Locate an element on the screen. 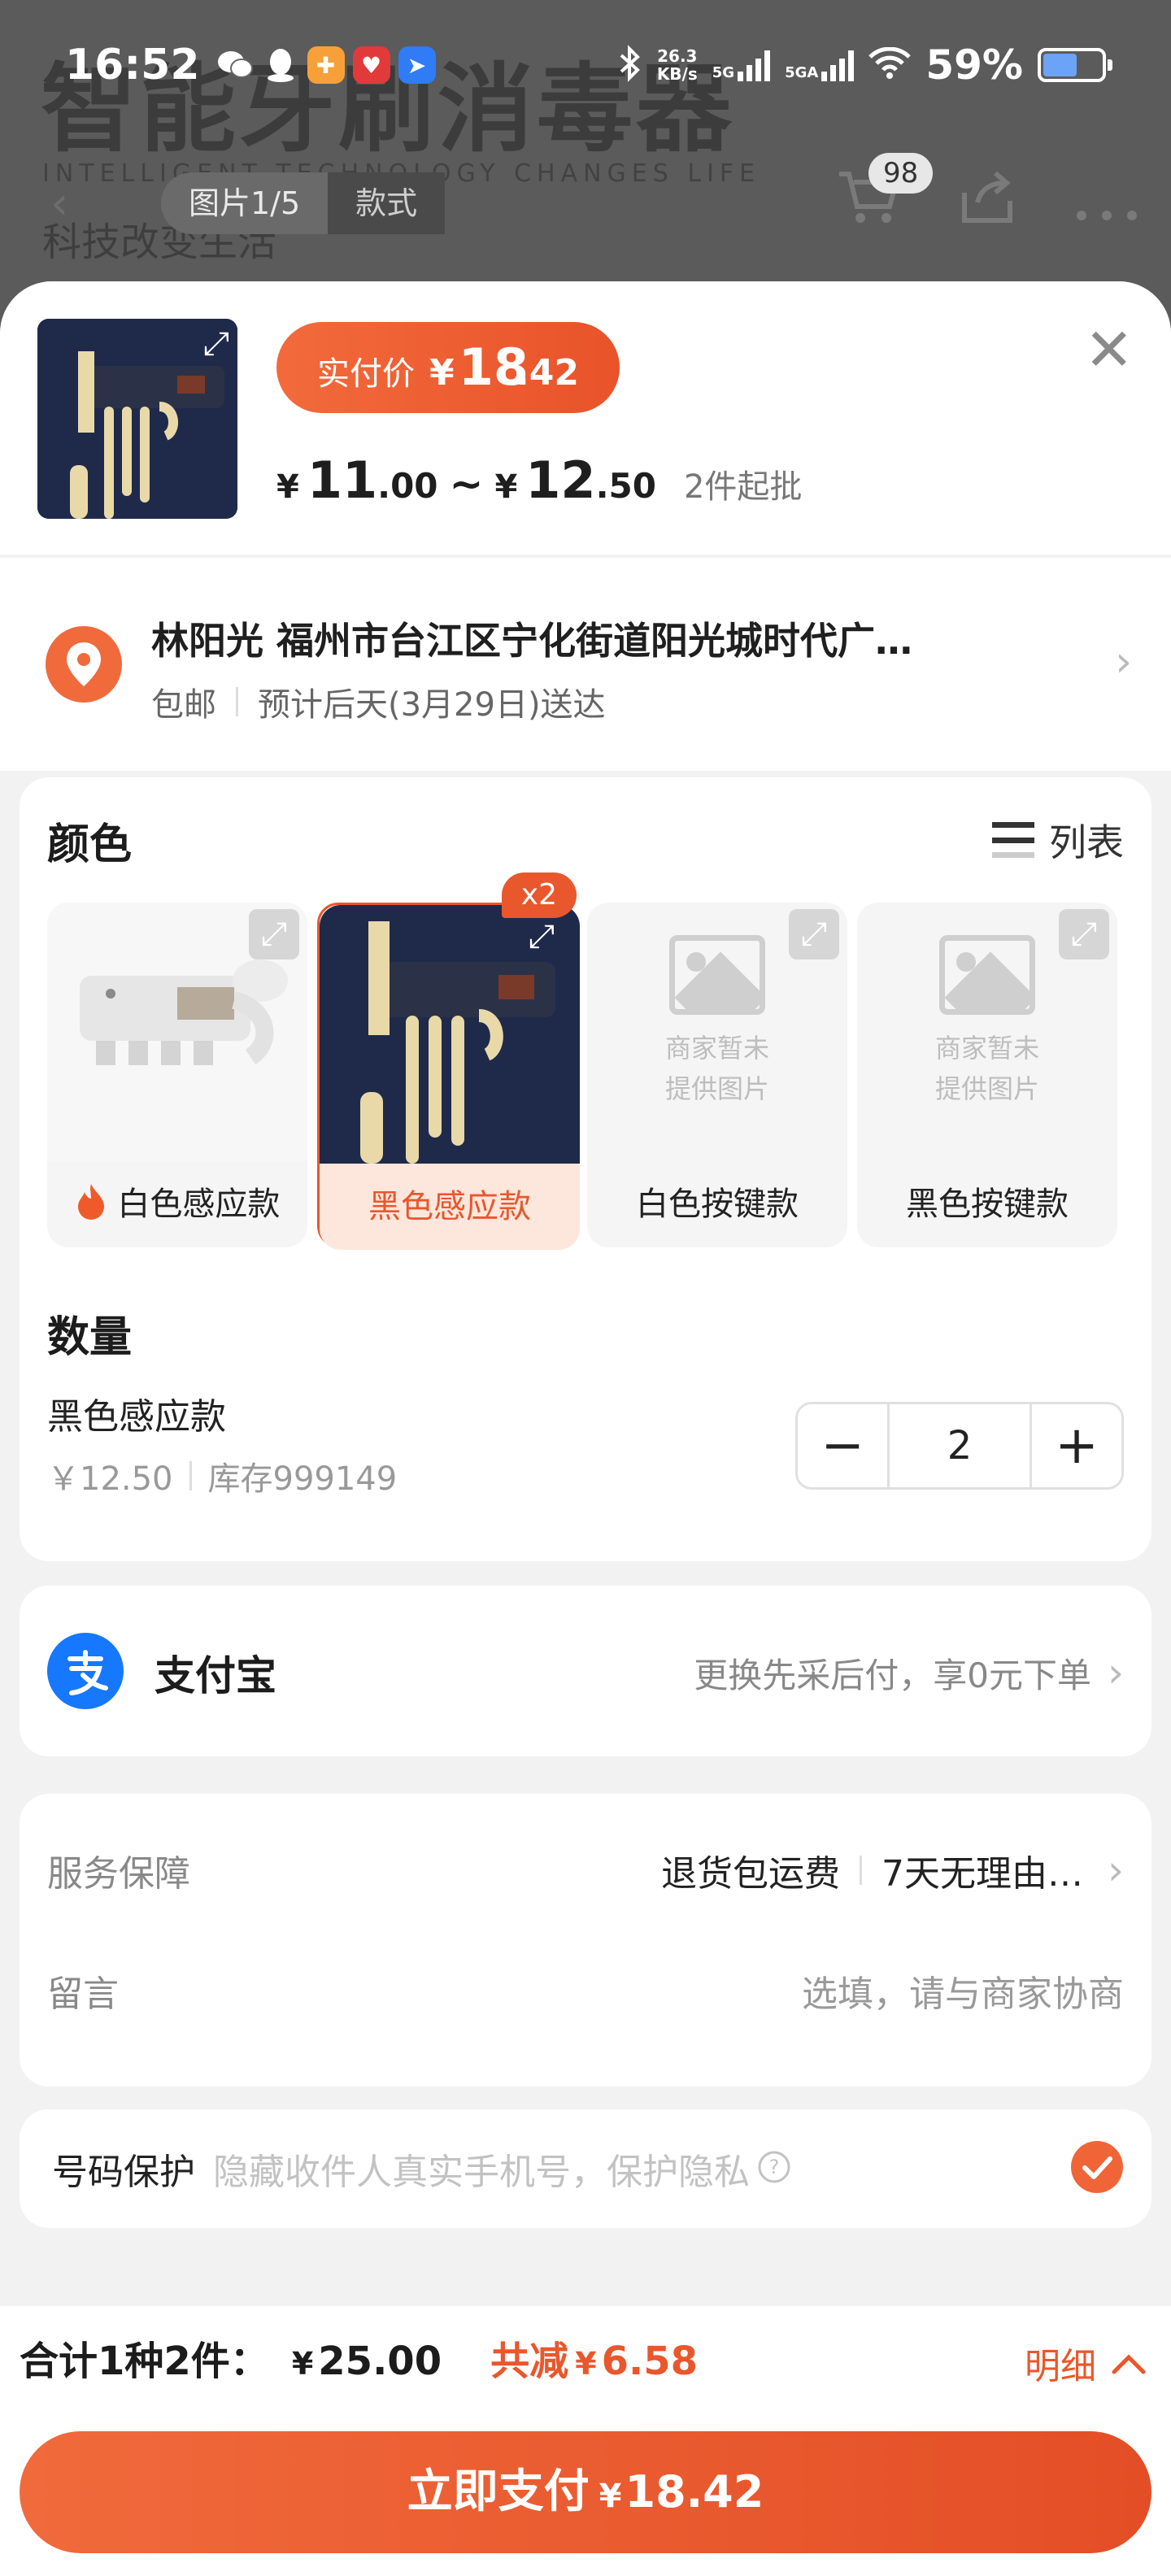 The height and width of the screenshot is (2576, 1171). actual-price-pill: 实付价 ¥ 18.42 is located at coordinates (448, 368).